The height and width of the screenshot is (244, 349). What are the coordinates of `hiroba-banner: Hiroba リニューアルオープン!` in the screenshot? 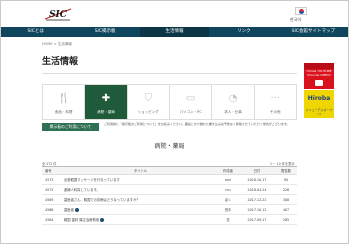 It's located at (319, 104).